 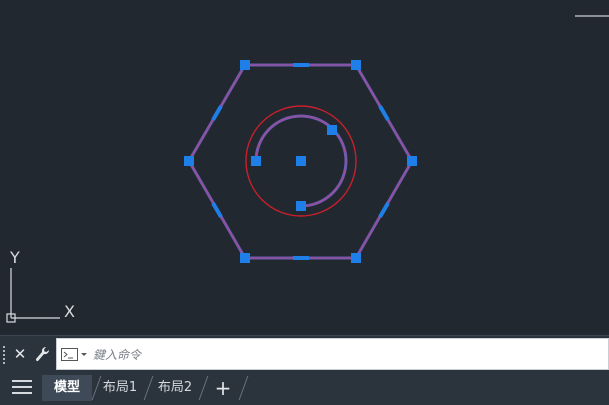 What do you see at coordinates (301, 161) in the screenshot?
I see `grip-arc-center` at bounding box center [301, 161].